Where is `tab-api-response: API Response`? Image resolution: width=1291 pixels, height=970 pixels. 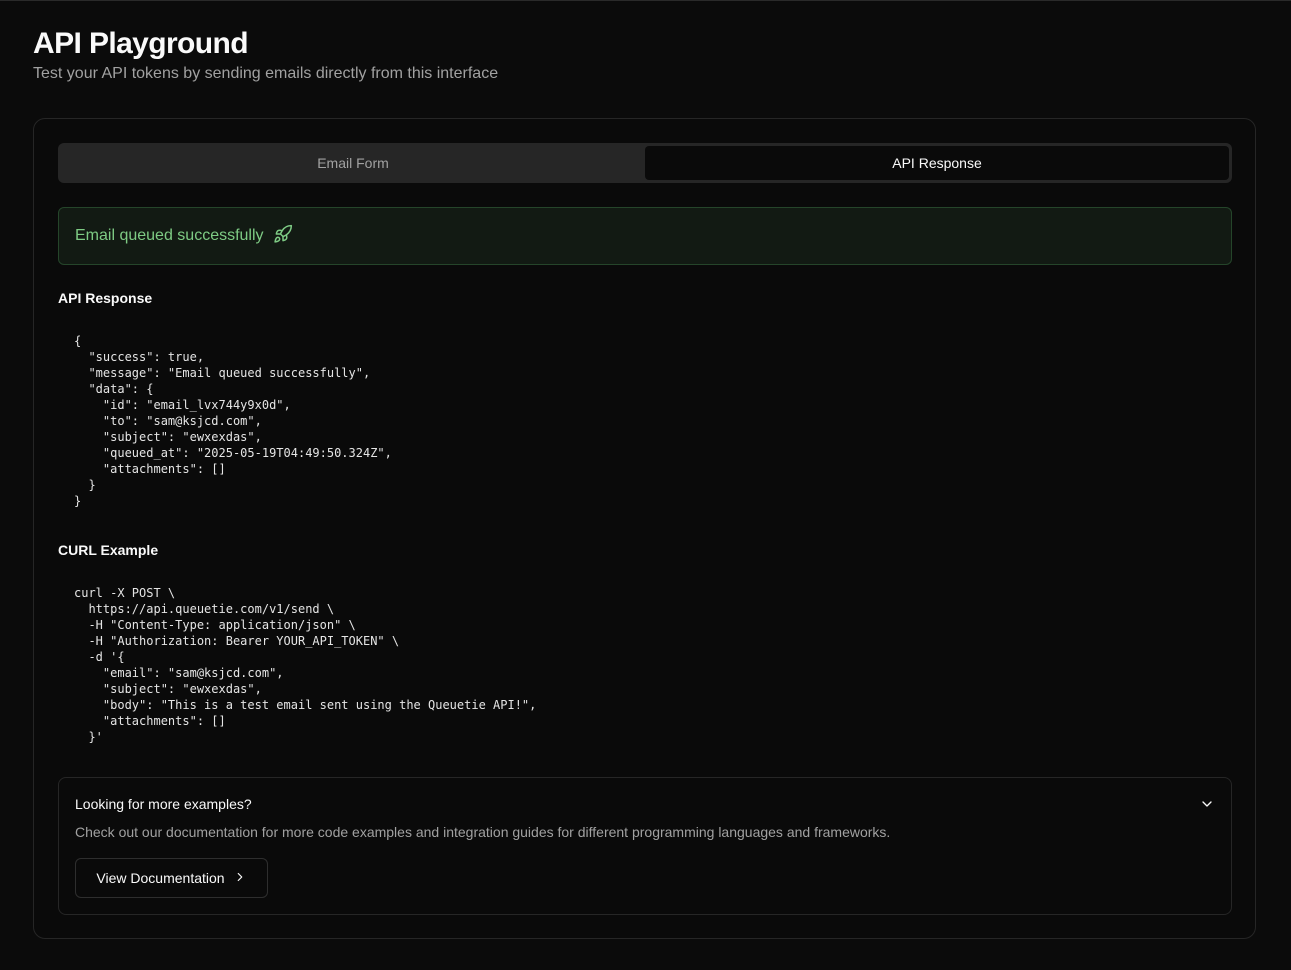 tab-api-response: API Response is located at coordinates (937, 163).